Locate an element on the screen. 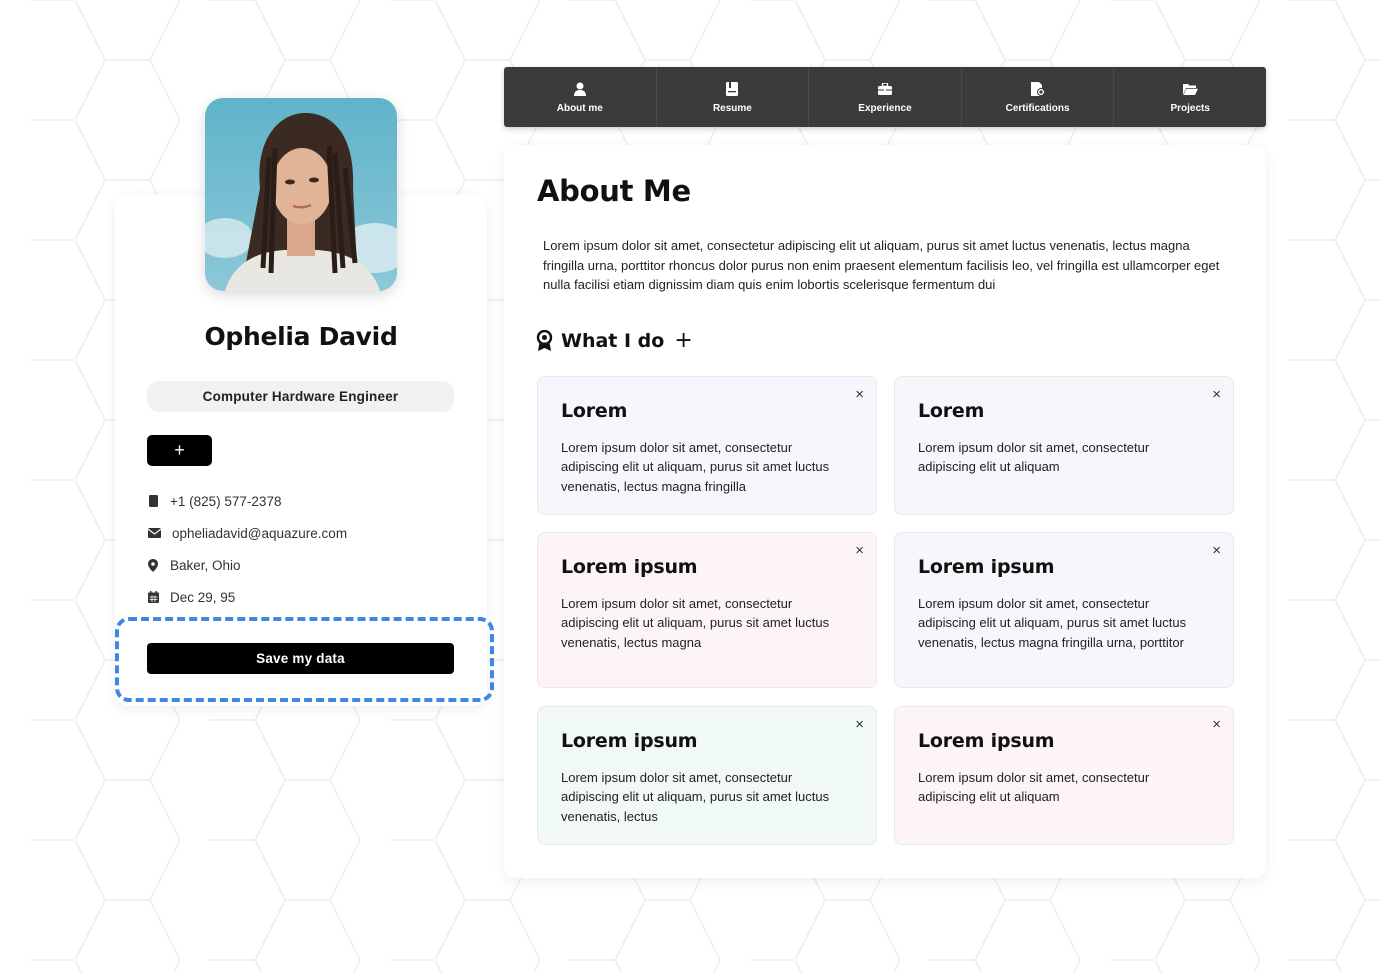 The width and height of the screenshot is (1381, 973). what-i-do-header: What I do + is located at coordinates (614, 340).